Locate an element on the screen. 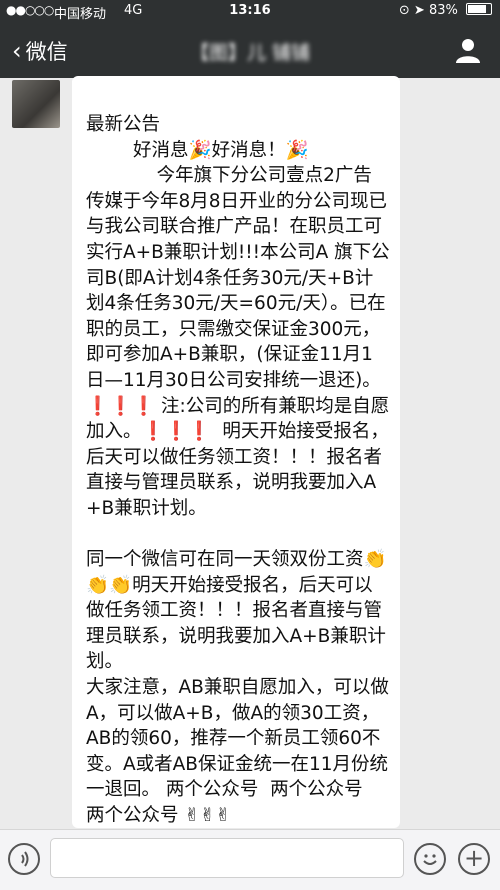  navigation-bar: ‹ 微信 【图】儿 铺铺 is located at coordinates (250, 50).